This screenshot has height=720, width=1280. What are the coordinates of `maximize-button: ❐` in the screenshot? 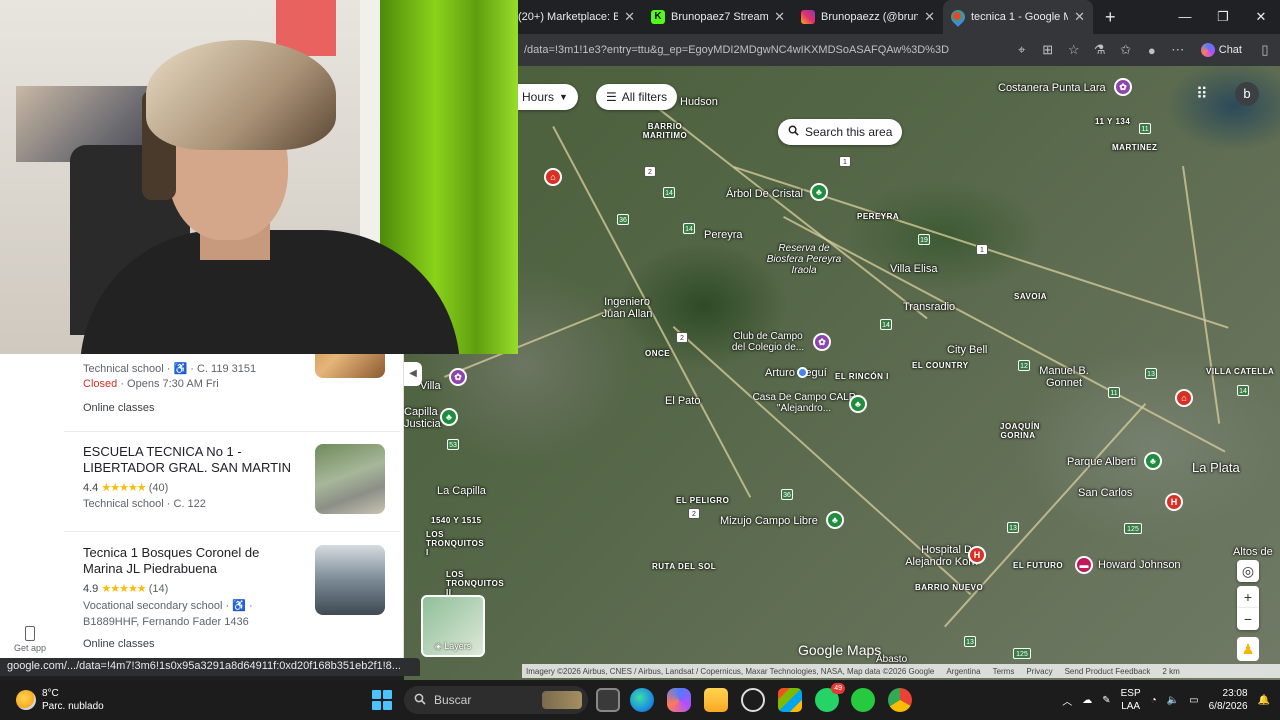 It's located at (1223, 17).